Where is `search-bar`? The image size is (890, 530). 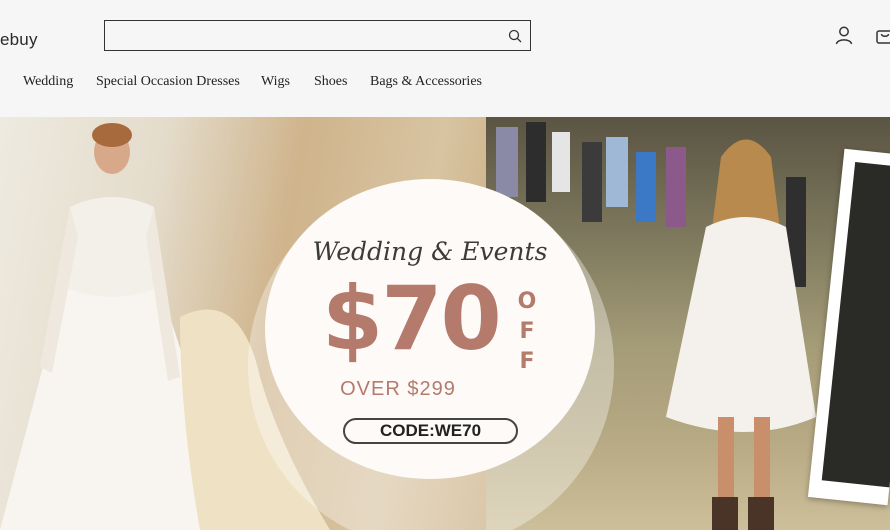
search-bar is located at coordinates (317, 35).